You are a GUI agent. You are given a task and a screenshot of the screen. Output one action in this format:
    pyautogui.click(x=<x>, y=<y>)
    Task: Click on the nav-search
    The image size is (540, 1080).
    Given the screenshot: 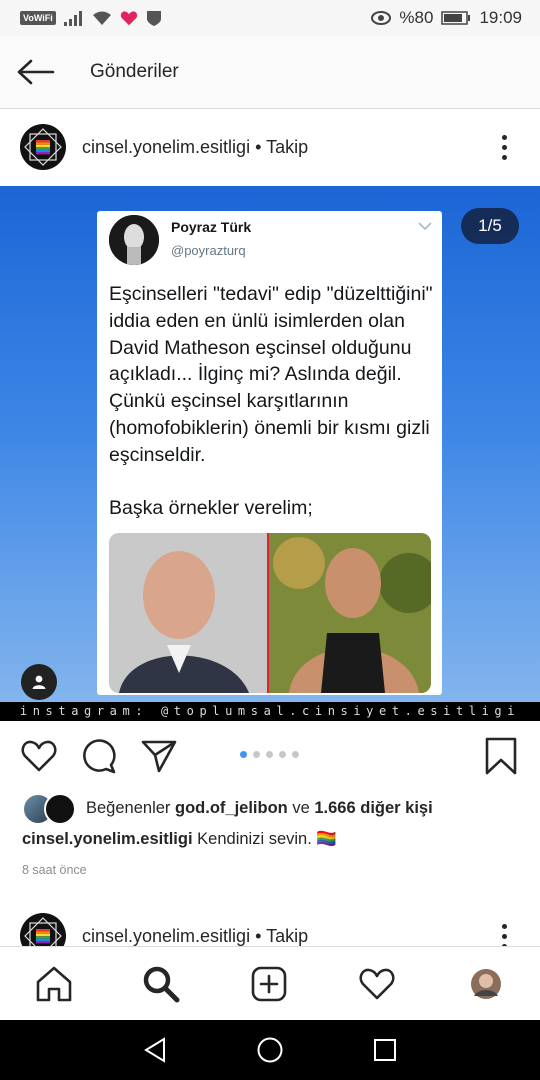 What is the action you would take?
    pyautogui.click(x=161, y=984)
    